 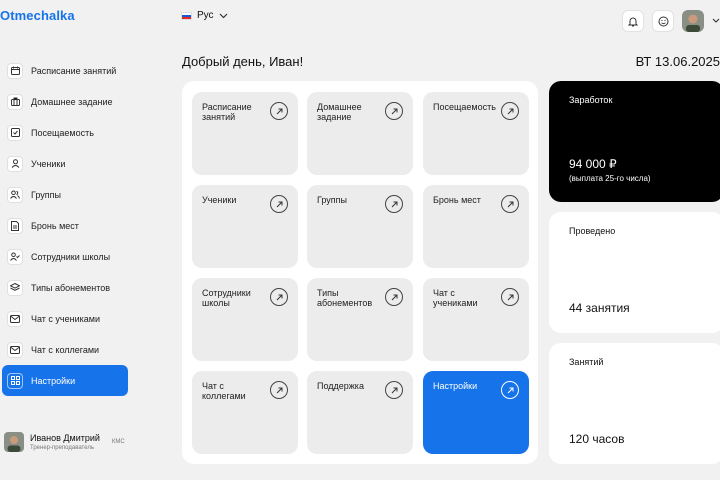 What do you see at coordinates (71, 256) in the screenshot?
I see `sidebar-item-label: Сотрудники школы` at bounding box center [71, 256].